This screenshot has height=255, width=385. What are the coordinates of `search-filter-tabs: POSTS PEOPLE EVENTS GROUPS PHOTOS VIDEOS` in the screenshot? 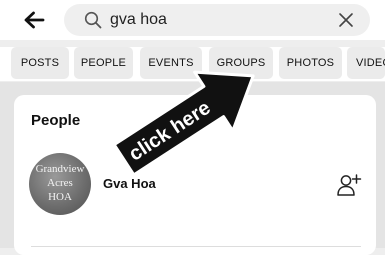 It's located at (192, 64).